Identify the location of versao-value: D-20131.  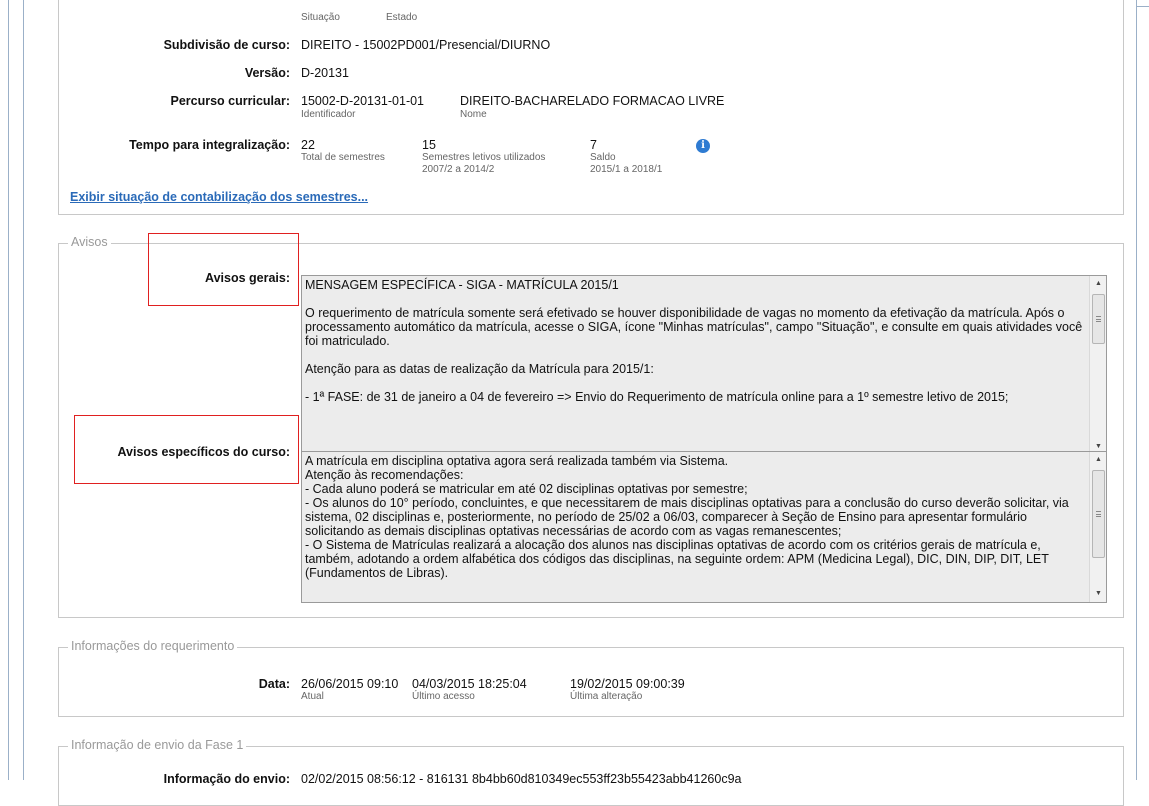
(325, 73).